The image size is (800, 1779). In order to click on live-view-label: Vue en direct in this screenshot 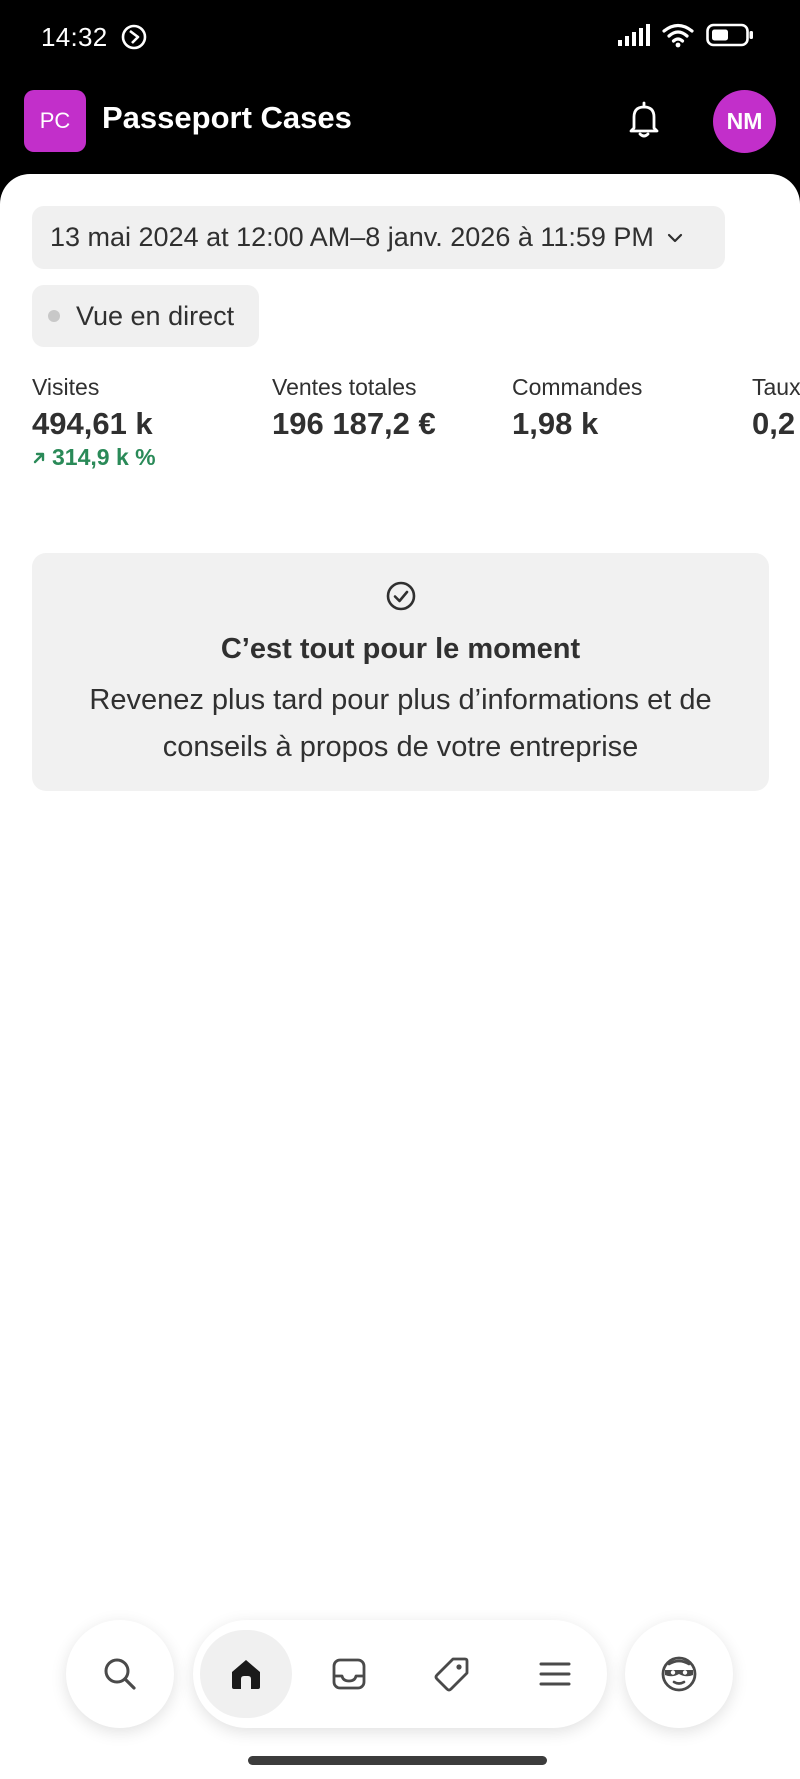, I will do `click(155, 315)`.